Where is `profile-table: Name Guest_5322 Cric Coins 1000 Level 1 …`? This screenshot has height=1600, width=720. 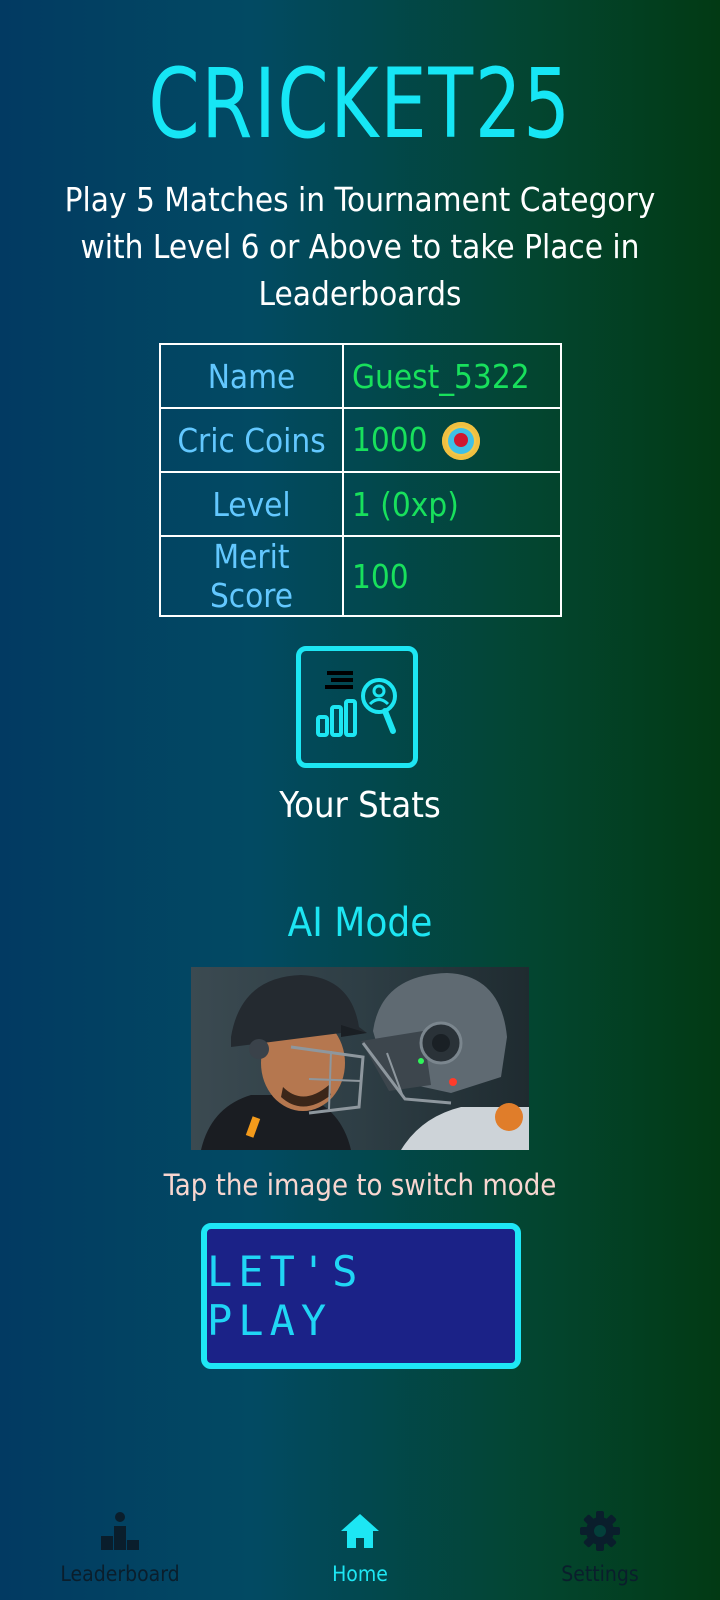
profile-table: Name Guest_5322 Cric Coins 1000 Level 1 … is located at coordinates (360, 480).